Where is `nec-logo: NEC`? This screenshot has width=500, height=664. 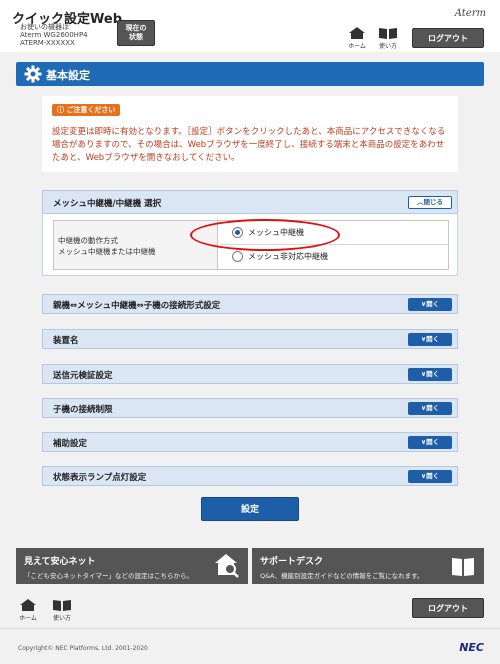
nec-logo: NEC is located at coordinates (471, 647).